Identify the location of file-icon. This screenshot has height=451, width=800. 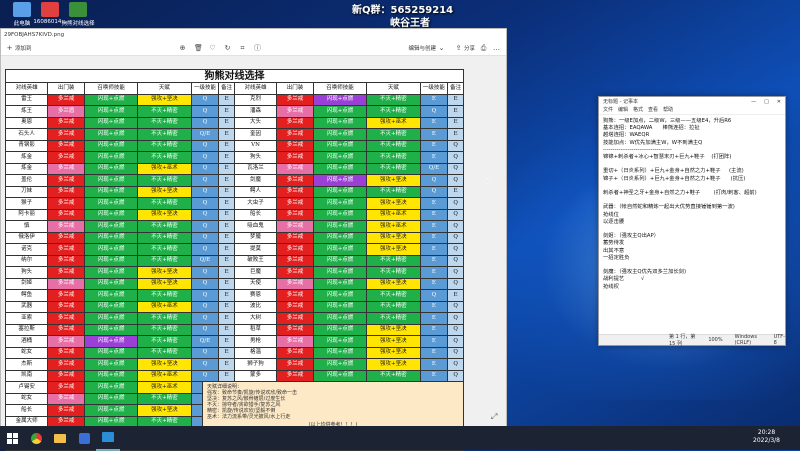
(50, 9).